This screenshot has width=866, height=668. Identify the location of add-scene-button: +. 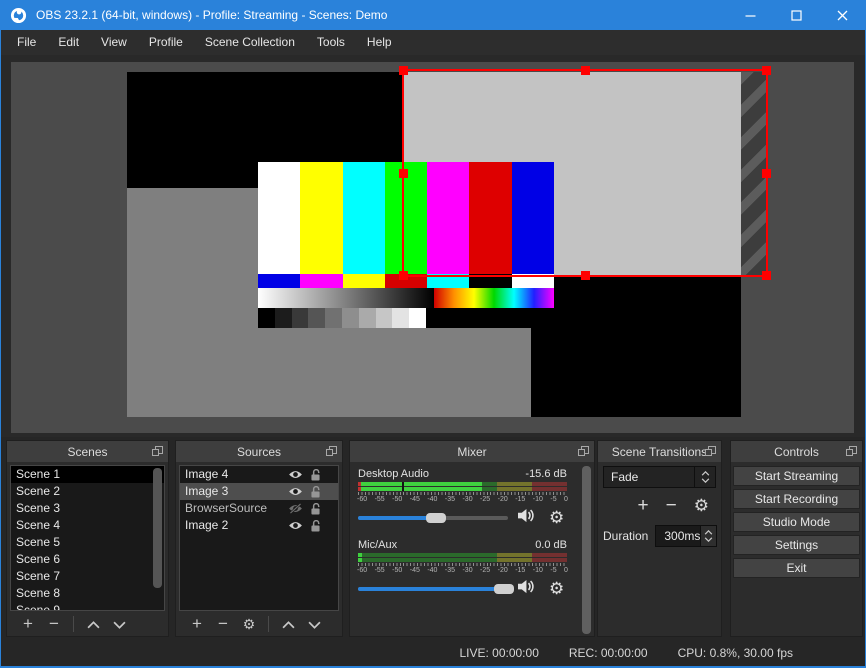
(28, 624).